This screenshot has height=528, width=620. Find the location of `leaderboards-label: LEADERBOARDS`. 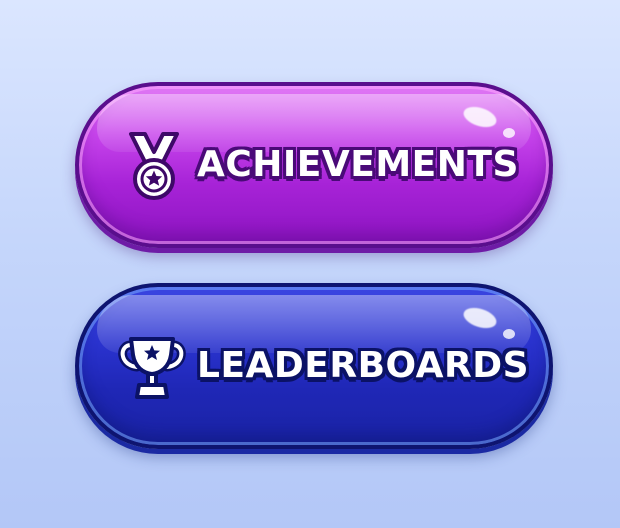

leaderboards-label: LEADERBOARDS is located at coordinates (363, 365).